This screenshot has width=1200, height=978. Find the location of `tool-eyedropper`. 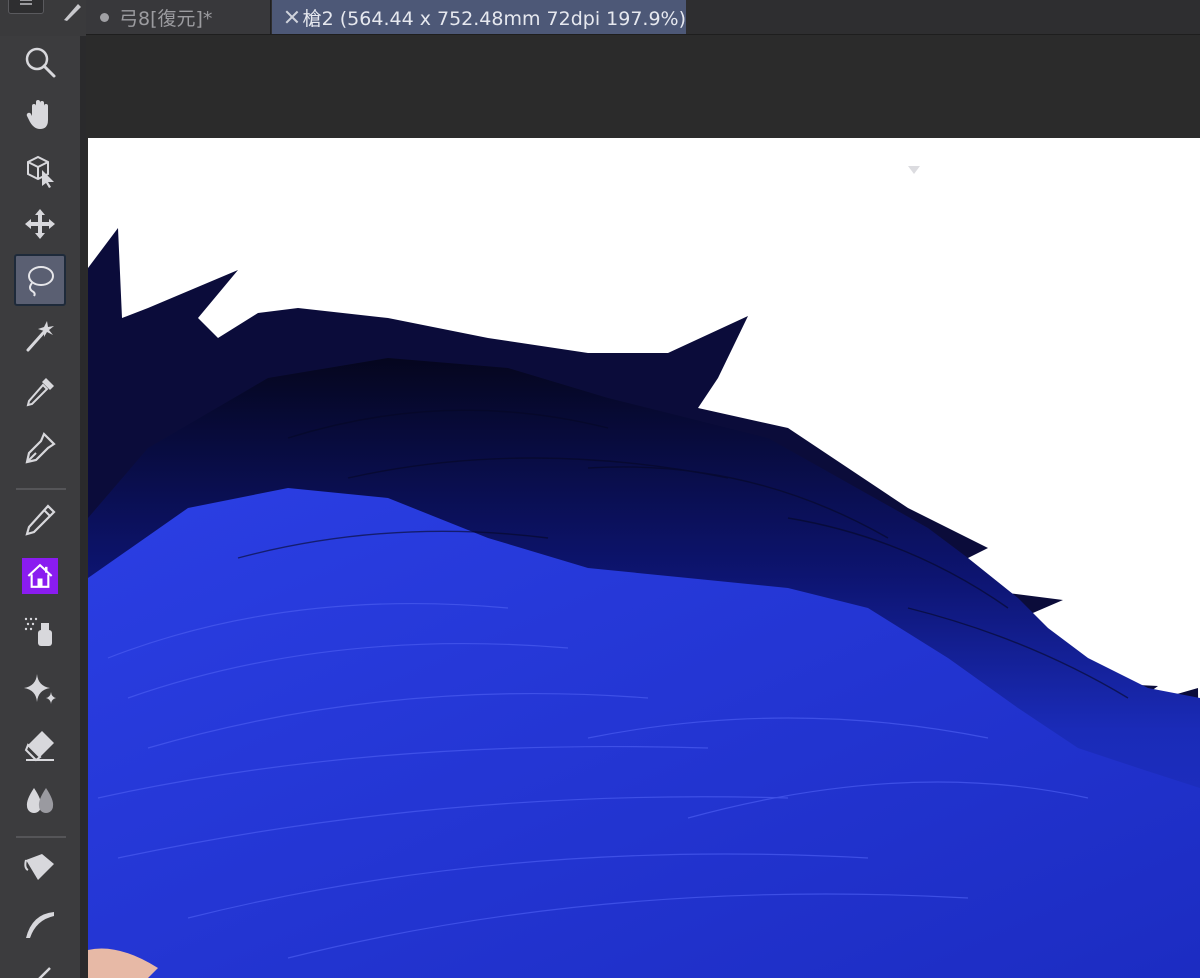

tool-eyedropper is located at coordinates (40, 392).